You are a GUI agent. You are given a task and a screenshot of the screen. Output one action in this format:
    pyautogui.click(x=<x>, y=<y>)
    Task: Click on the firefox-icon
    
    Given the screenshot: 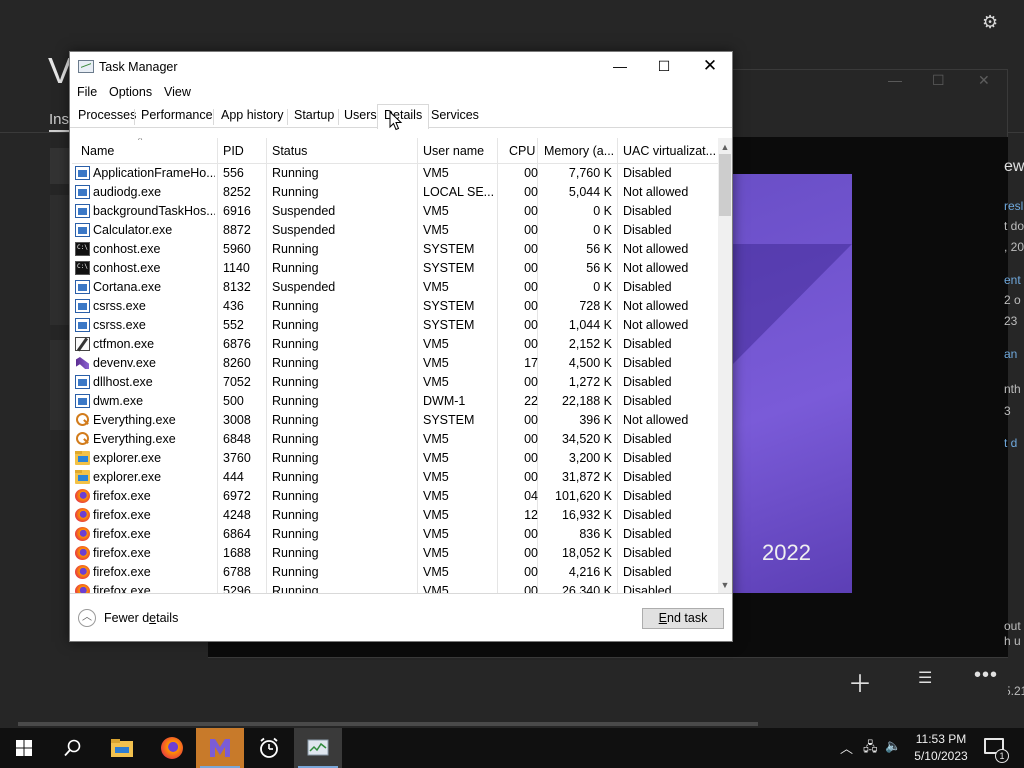 What is the action you would take?
    pyautogui.click(x=172, y=748)
    